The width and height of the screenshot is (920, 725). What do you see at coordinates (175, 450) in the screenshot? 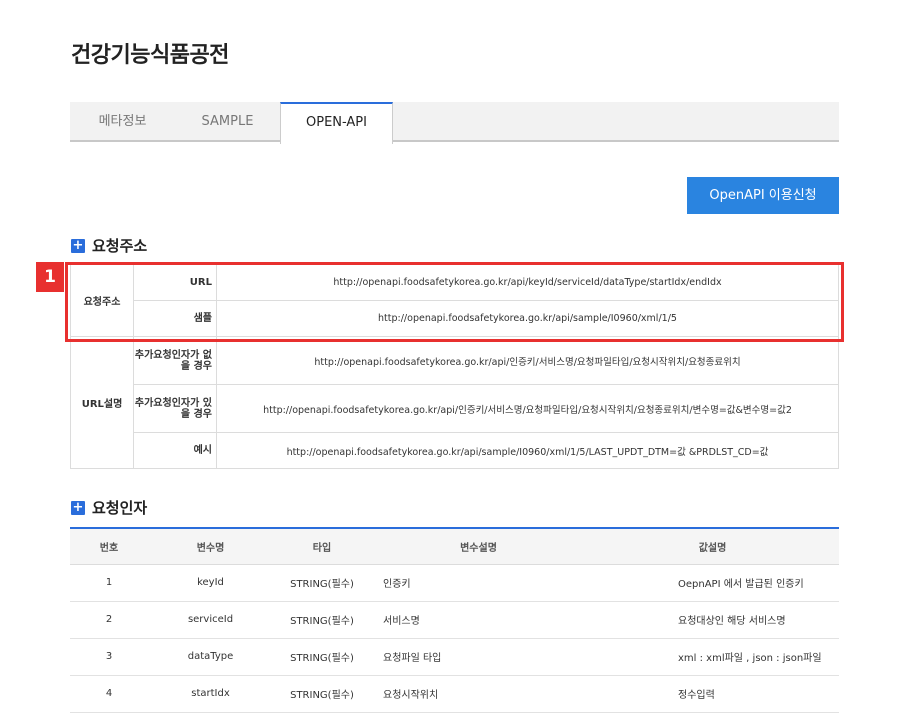
I see `row-label: 예시` at bounding box center [175, 450].